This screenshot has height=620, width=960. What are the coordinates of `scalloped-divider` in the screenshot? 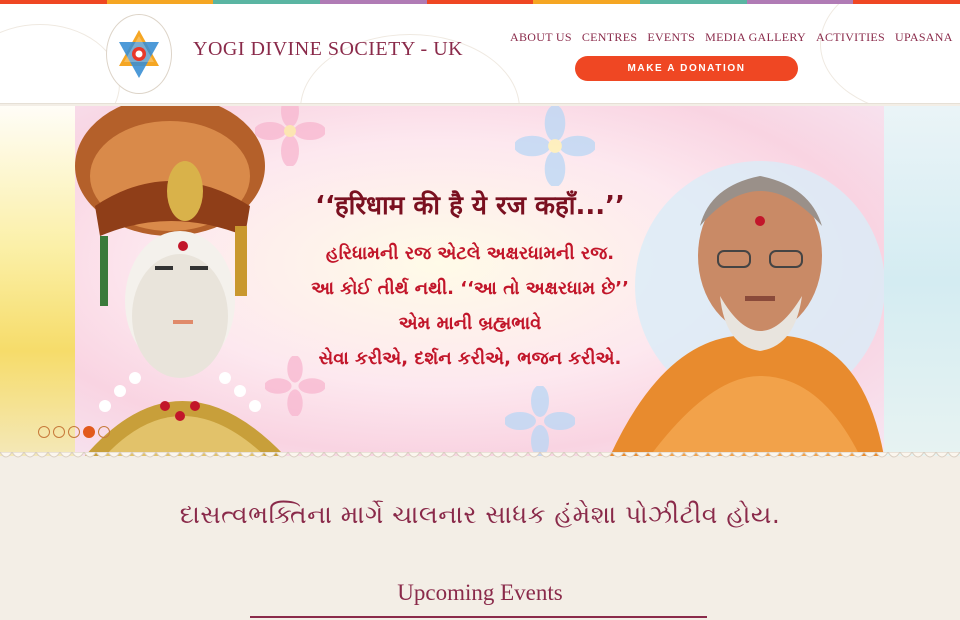 It's located at (480, 455).